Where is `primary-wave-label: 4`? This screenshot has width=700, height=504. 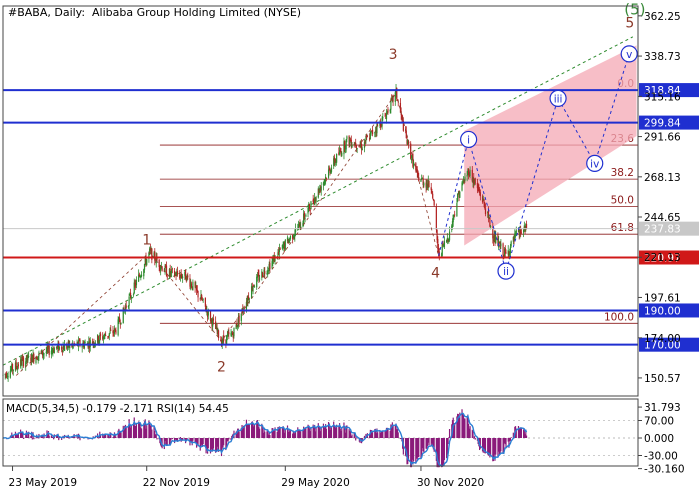
primary-wave-label: 4 is located at coordinates (435, 274).